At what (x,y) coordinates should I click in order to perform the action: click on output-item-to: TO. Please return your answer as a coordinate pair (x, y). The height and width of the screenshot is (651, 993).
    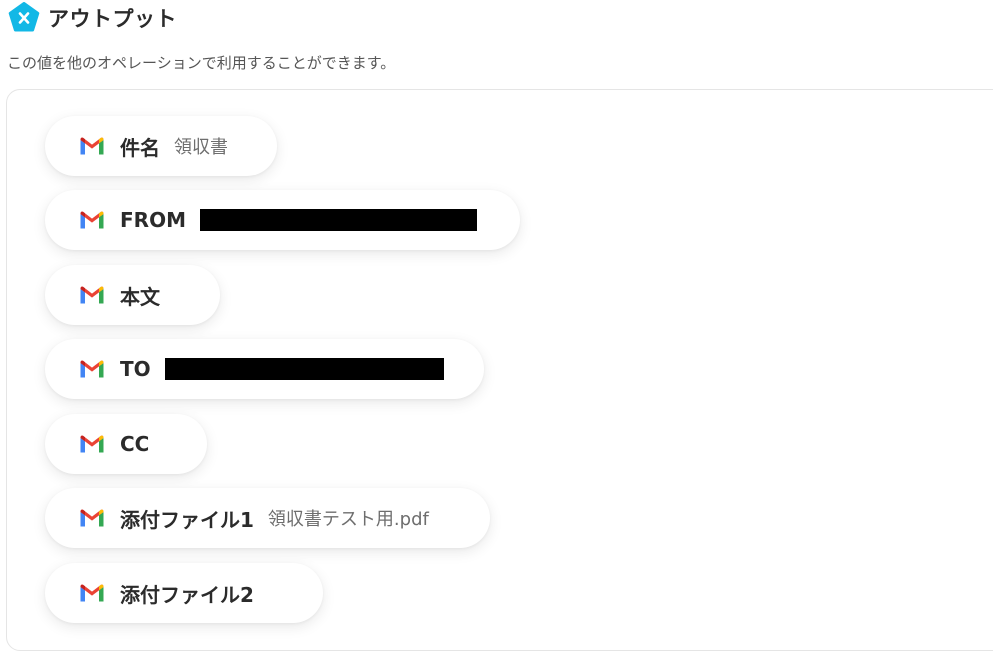
    Looking at the image, I should click on (264, 369).